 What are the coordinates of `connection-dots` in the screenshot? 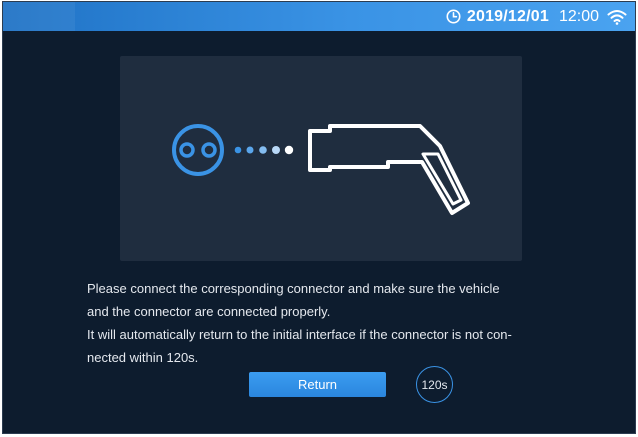 It's located at (264, 150).